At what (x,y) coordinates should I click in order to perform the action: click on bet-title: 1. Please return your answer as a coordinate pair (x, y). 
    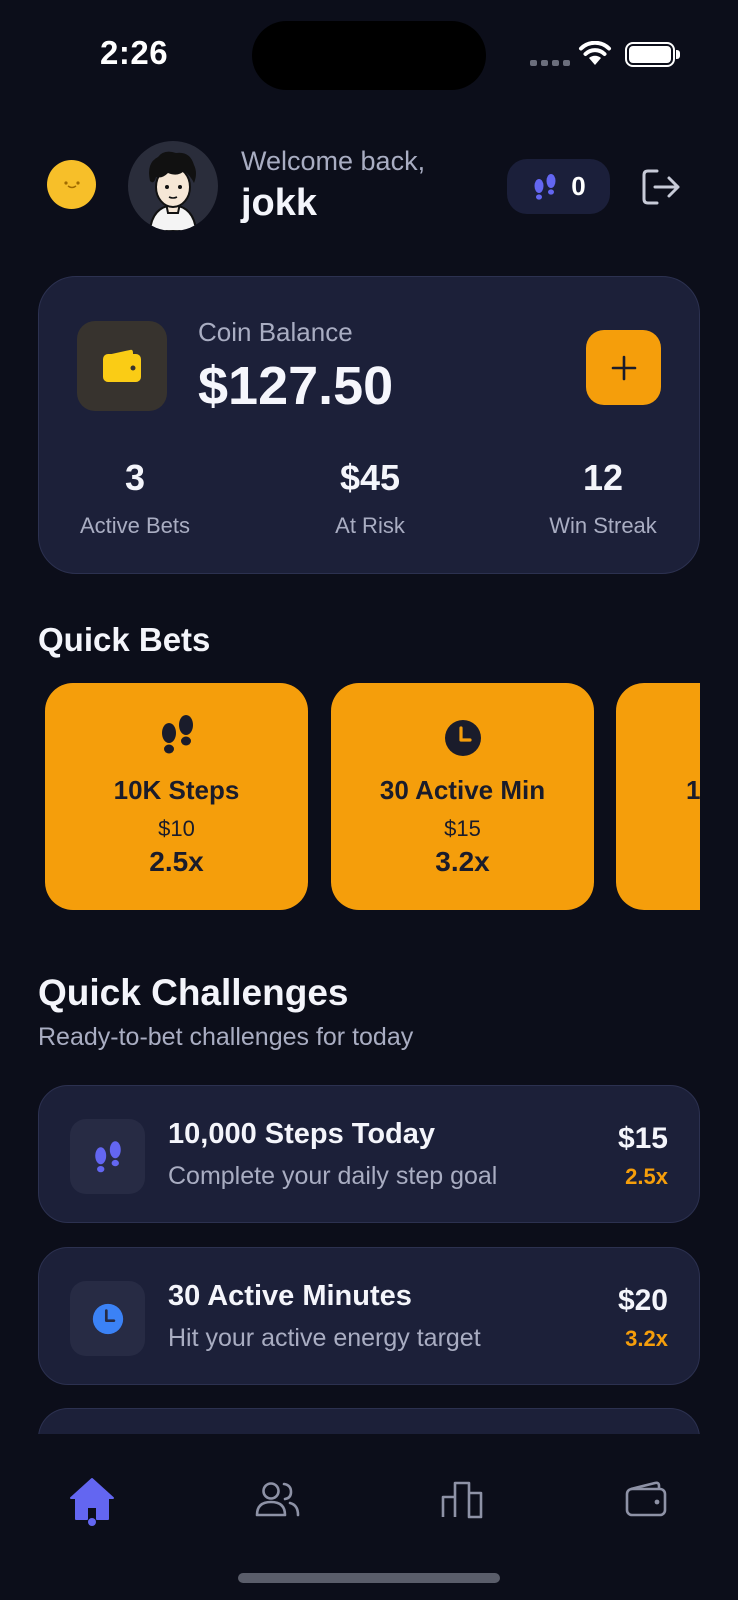
    Looking at the image, I should click on (693, 790).